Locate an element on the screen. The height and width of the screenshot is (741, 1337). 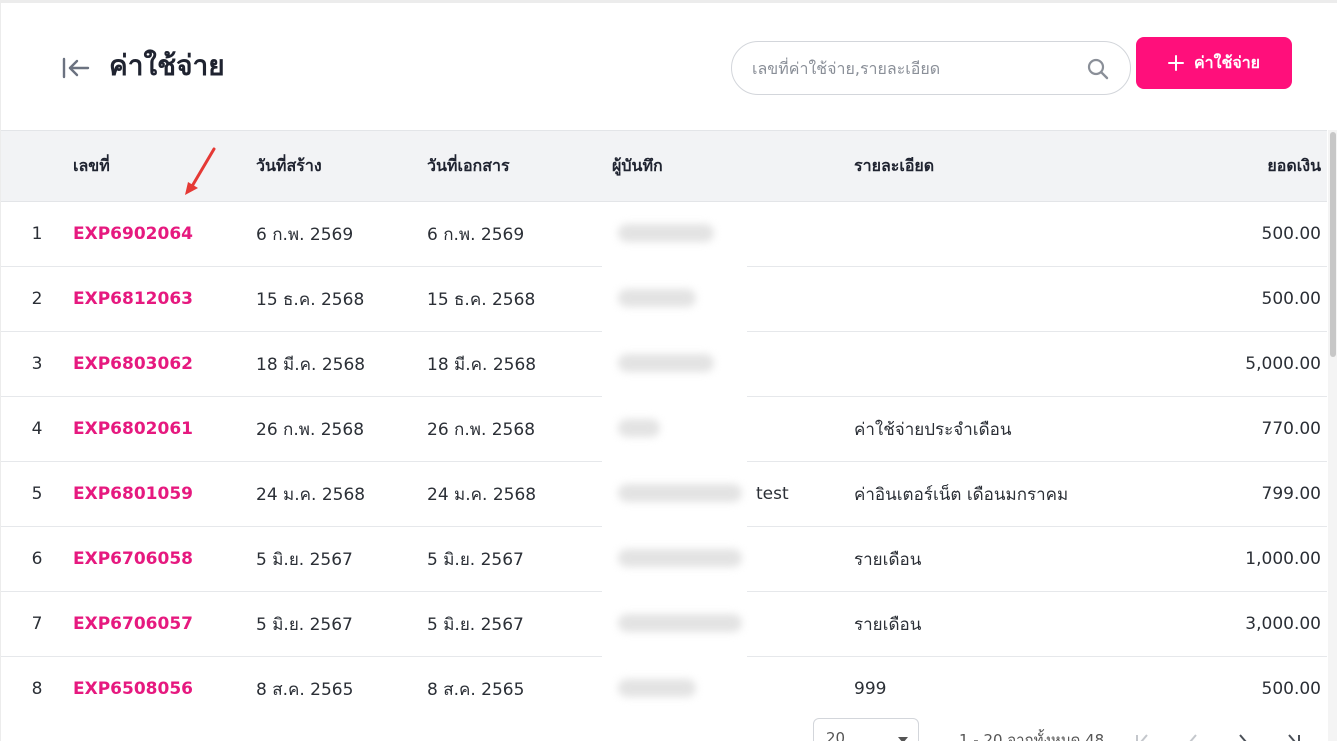
plus-icon is located at coordinates (1175, 63).